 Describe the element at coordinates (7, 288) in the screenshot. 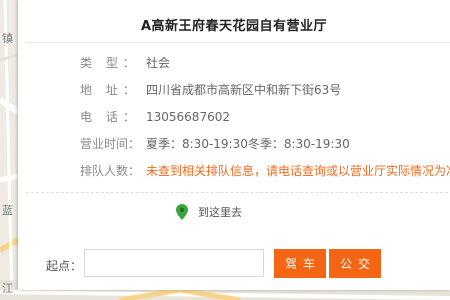

I see `map-label: 江` at that location.